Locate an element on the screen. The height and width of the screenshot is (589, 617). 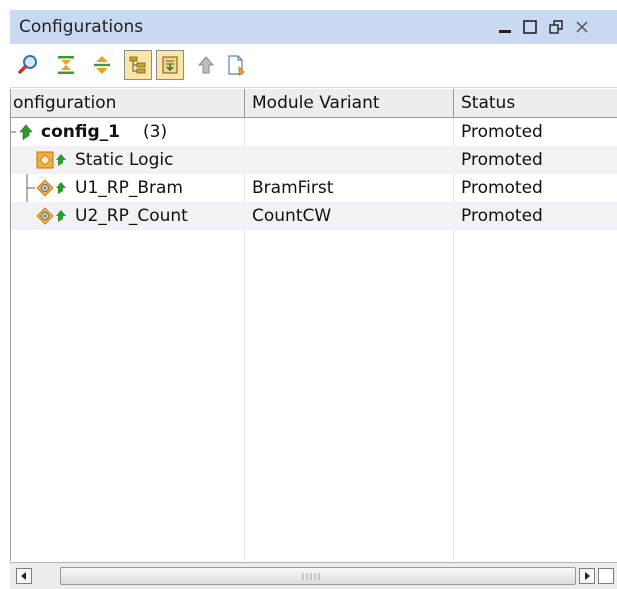
horizontal-scrollbar is located at coordinates (313, 575).